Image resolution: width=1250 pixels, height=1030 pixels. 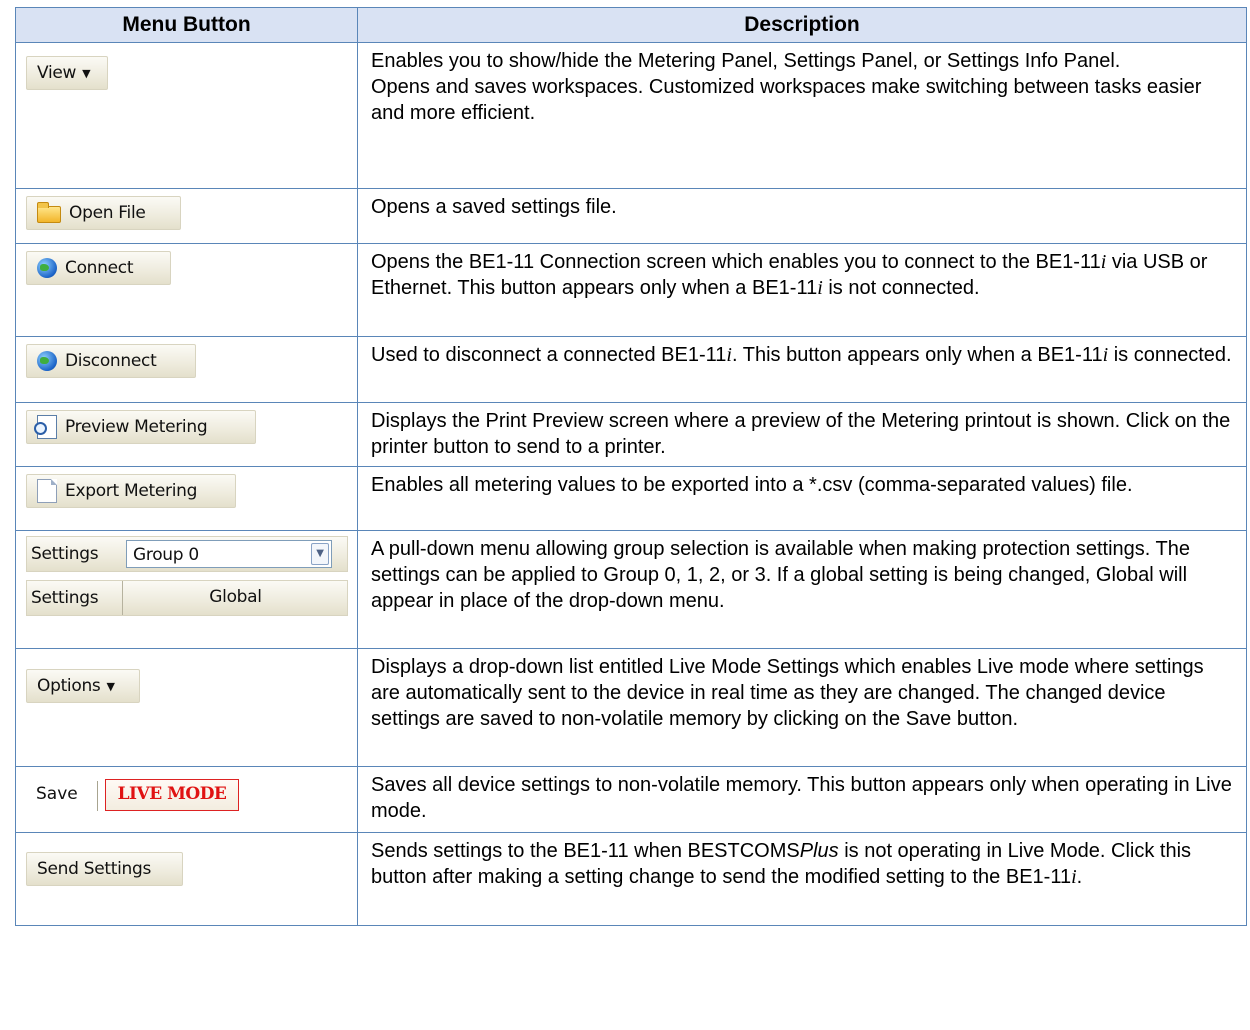 What do you see at coordinates (45, 427) in the screenshot?
I see `print-preview-icon` at bounding box center [45, 427].